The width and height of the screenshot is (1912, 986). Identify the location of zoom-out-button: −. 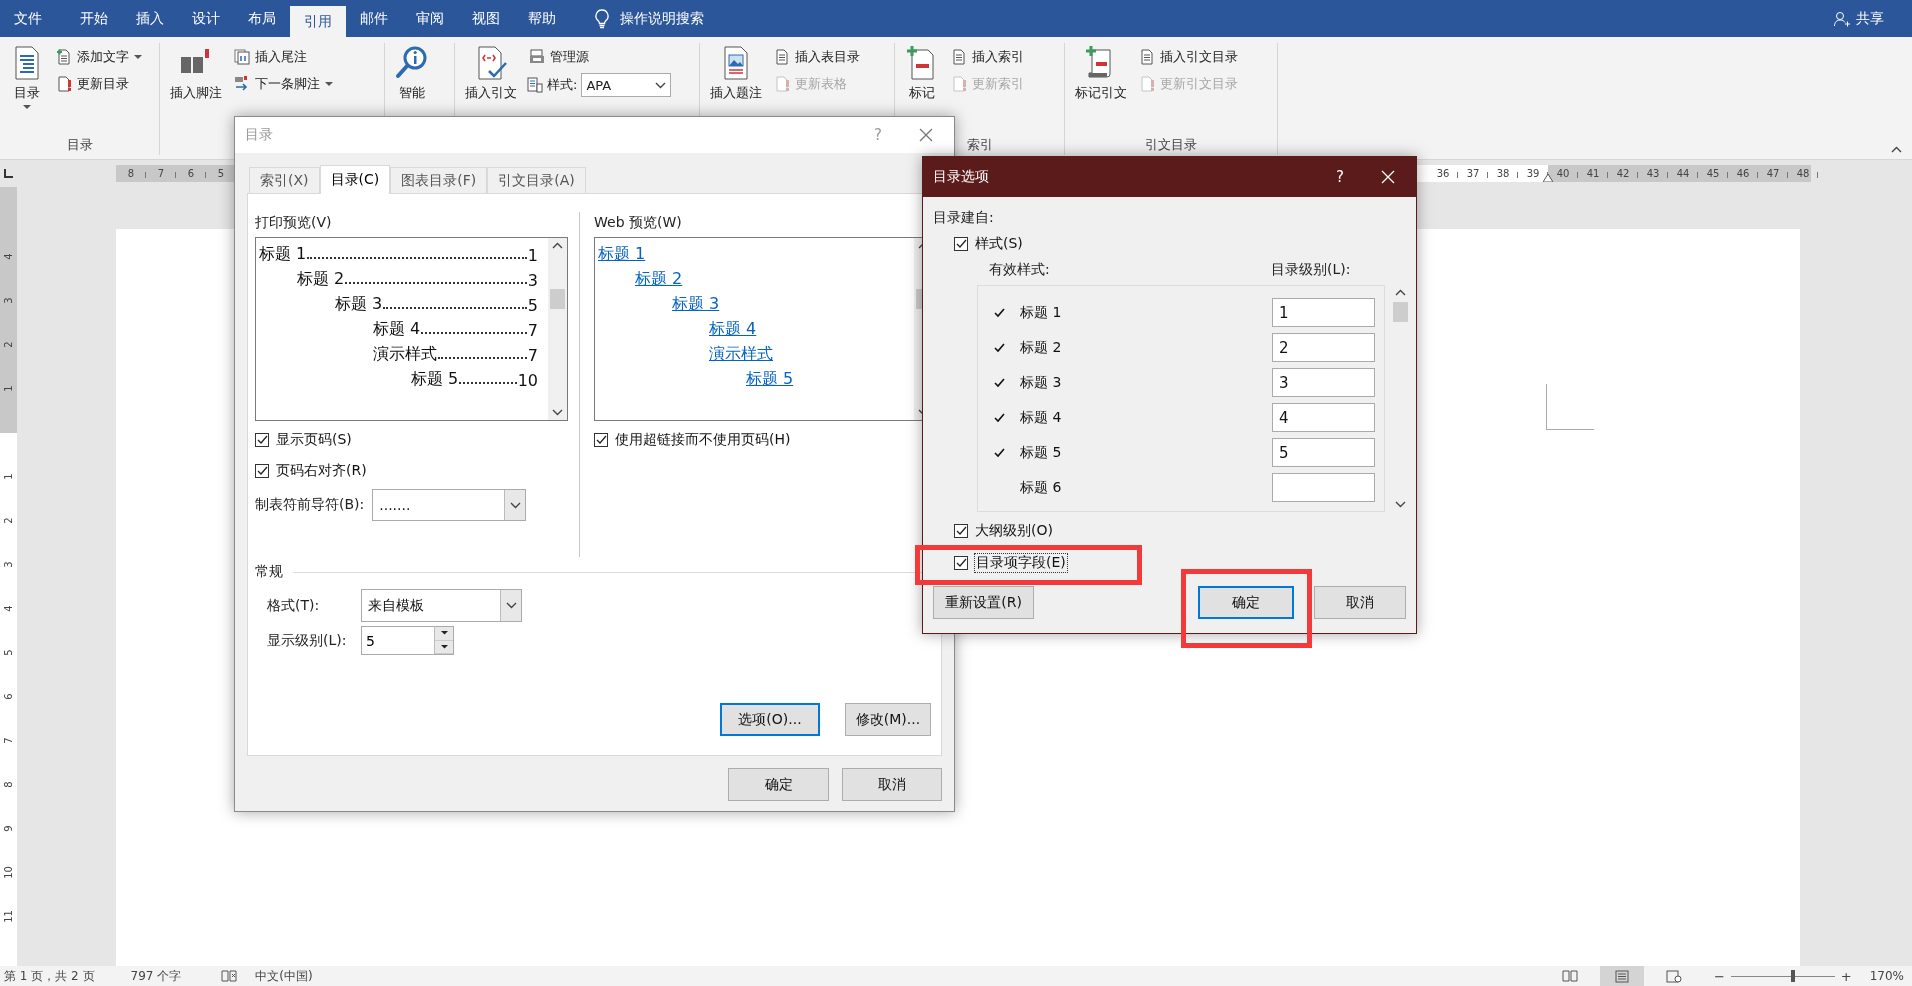
(1719, 976).